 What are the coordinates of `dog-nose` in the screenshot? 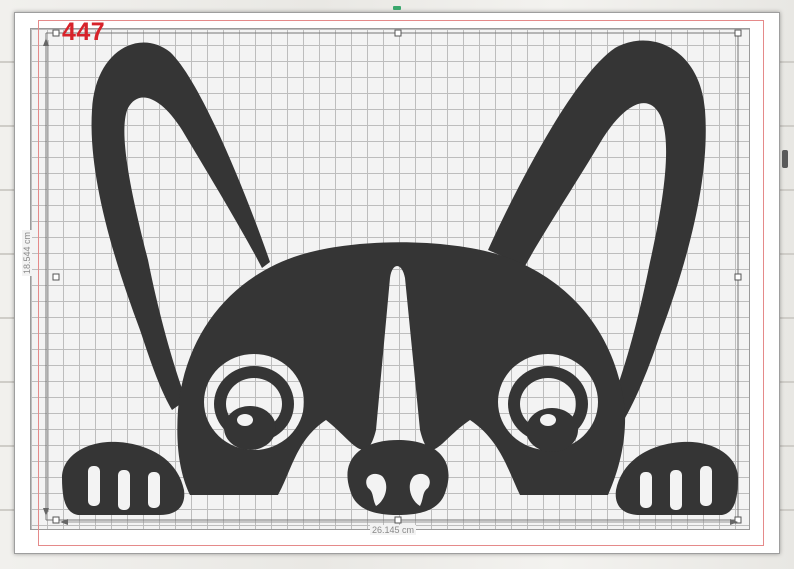 It's located at (397, 477).